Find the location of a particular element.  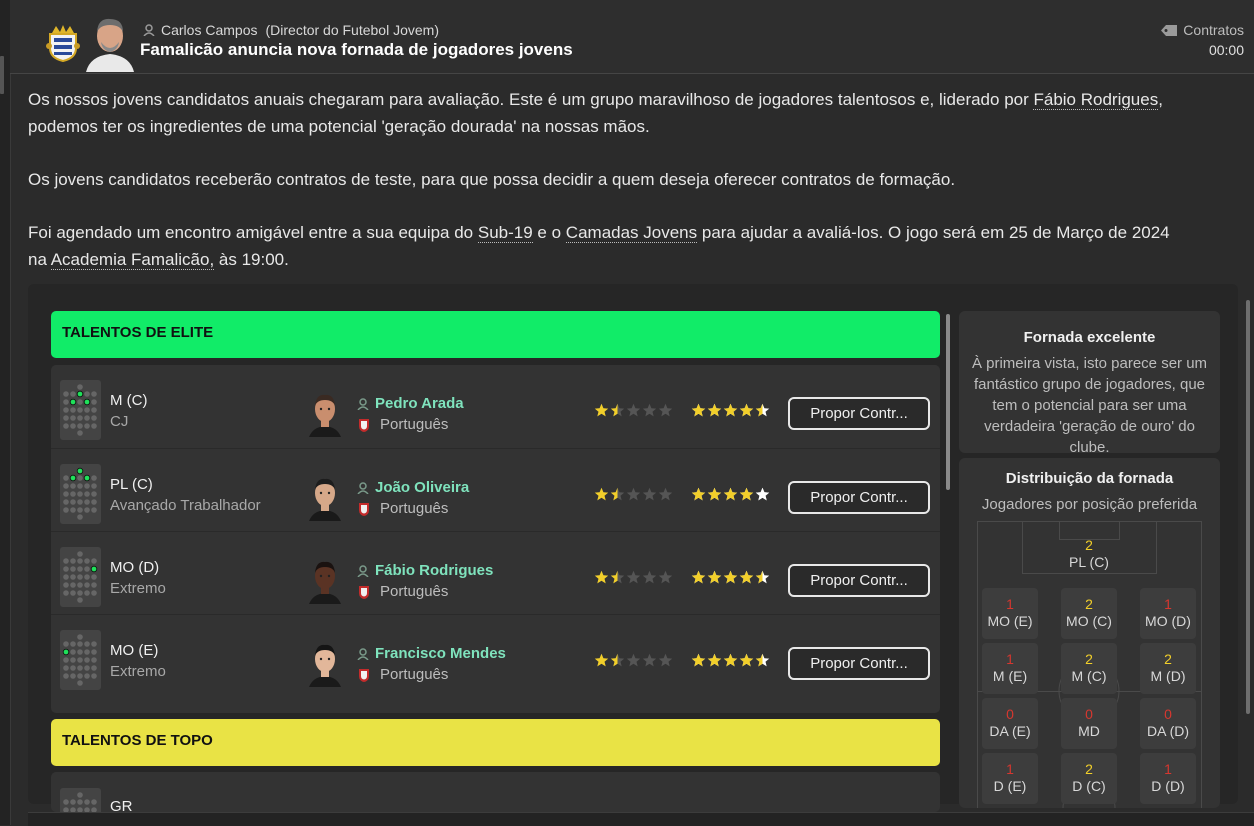

sender-name: Carlos Campos is located at coordinates (209, 30).